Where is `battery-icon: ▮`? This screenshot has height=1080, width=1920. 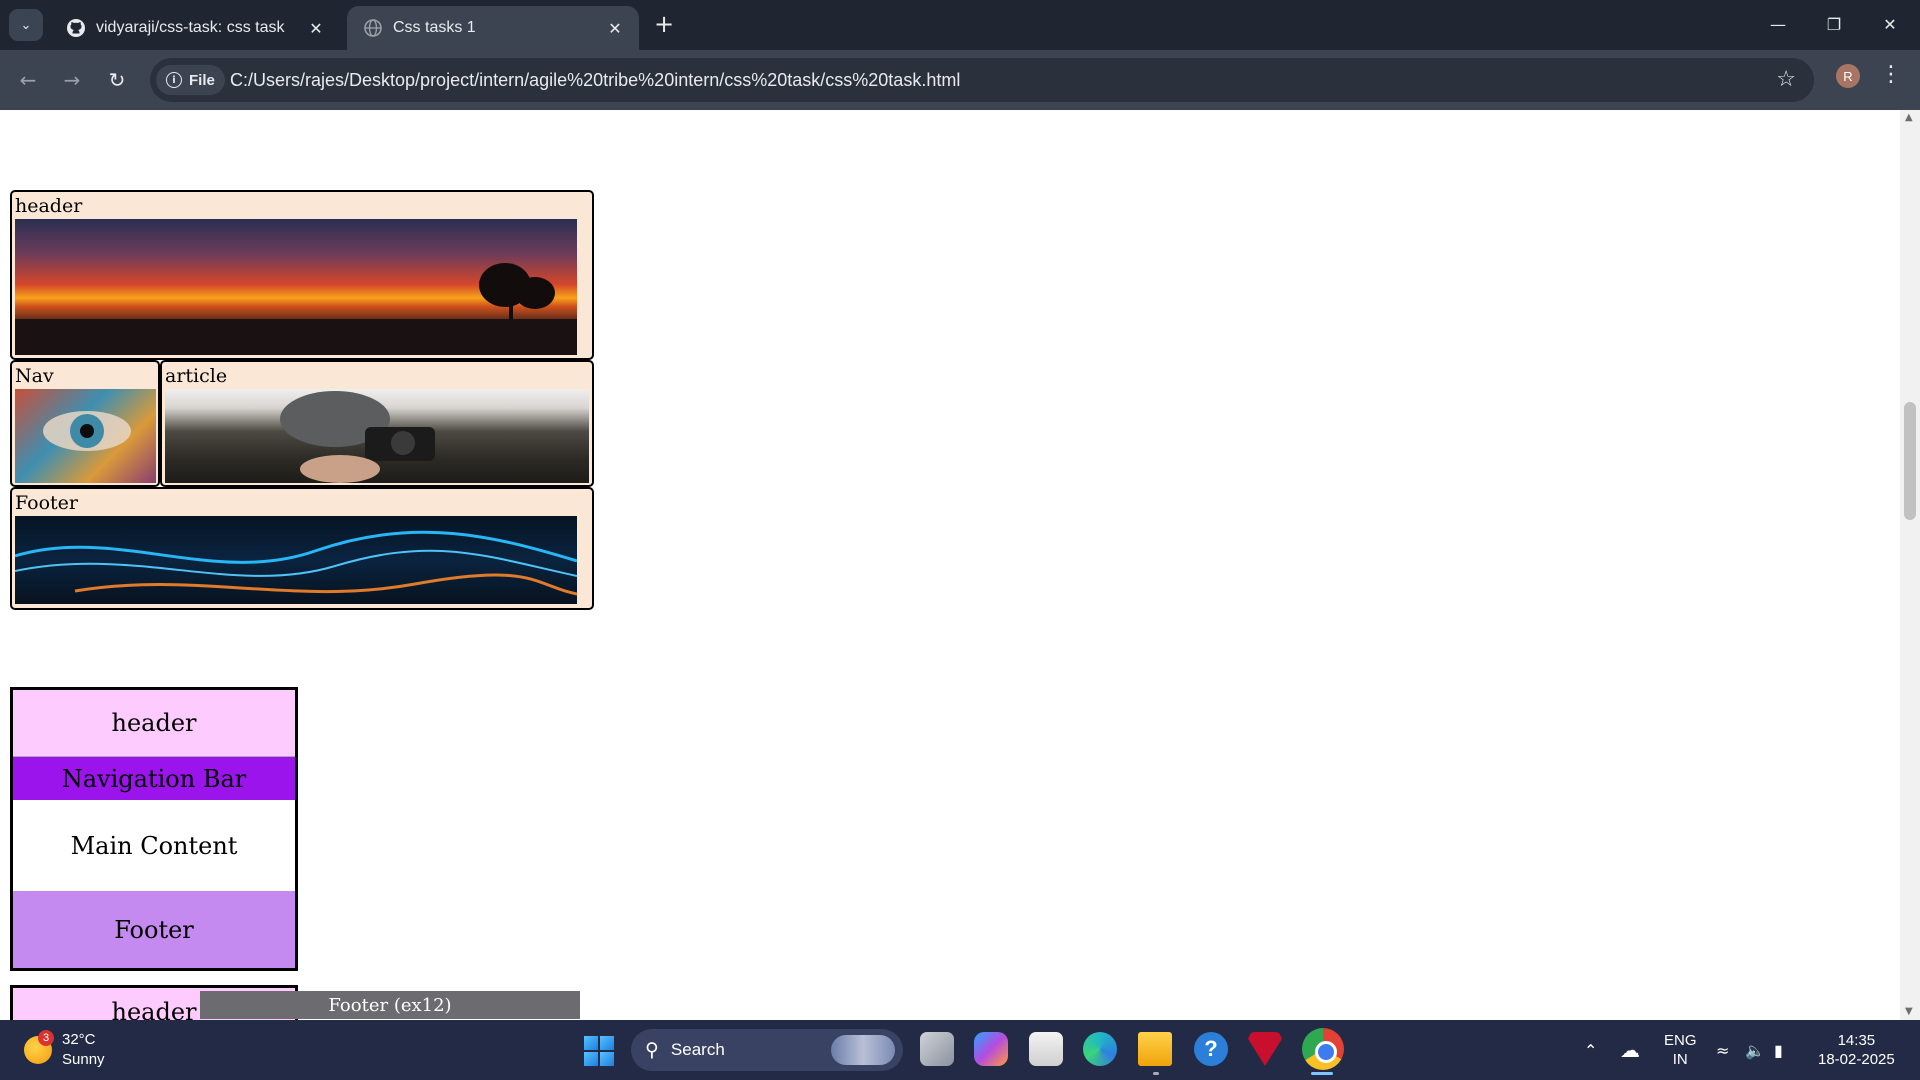
battery-icon: ▮ is located at coordinates (1778, 1050).